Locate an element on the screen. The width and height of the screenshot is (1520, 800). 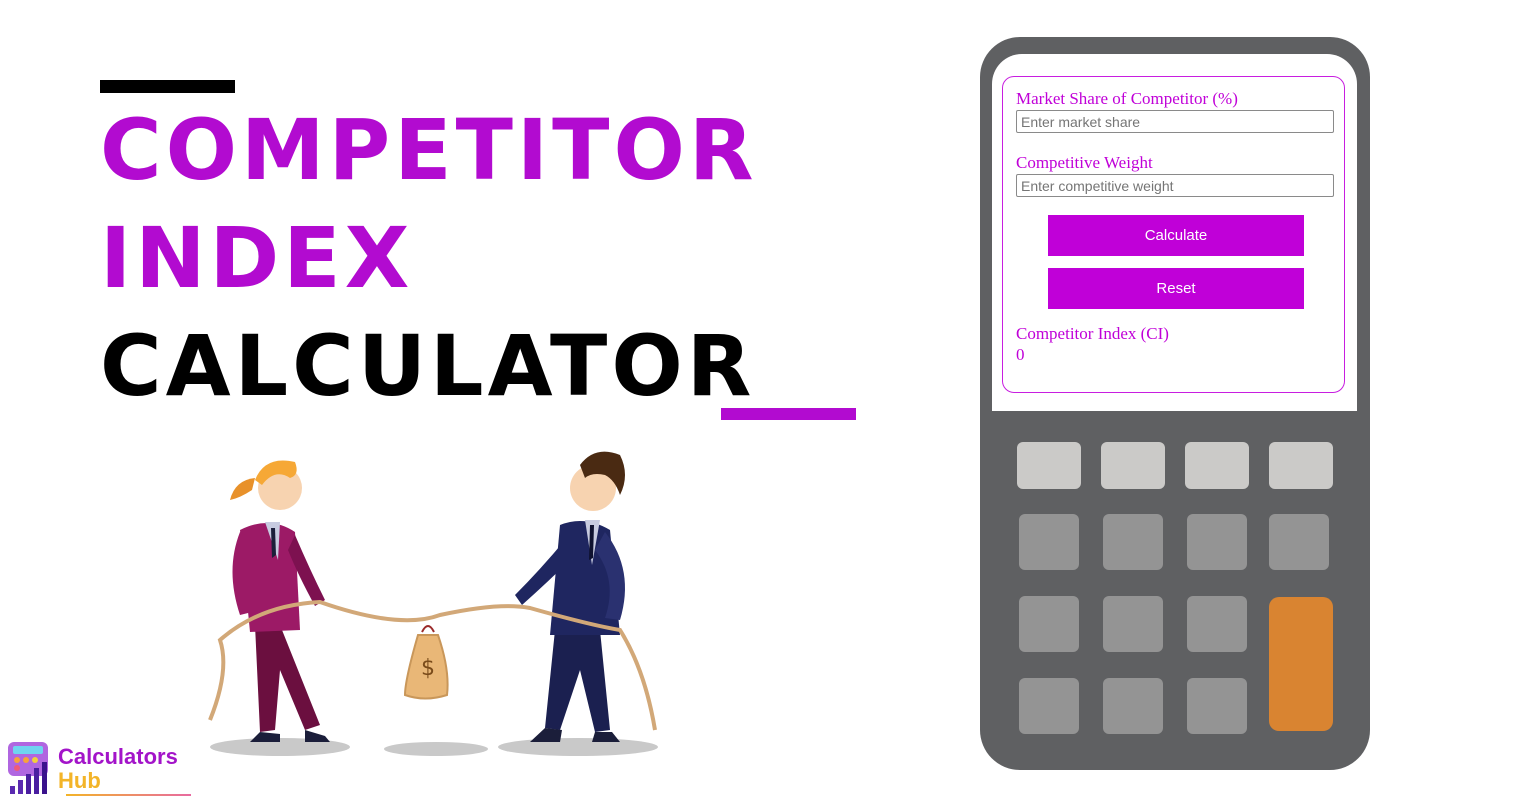
shadow-right is located at coordinates (578, 747).